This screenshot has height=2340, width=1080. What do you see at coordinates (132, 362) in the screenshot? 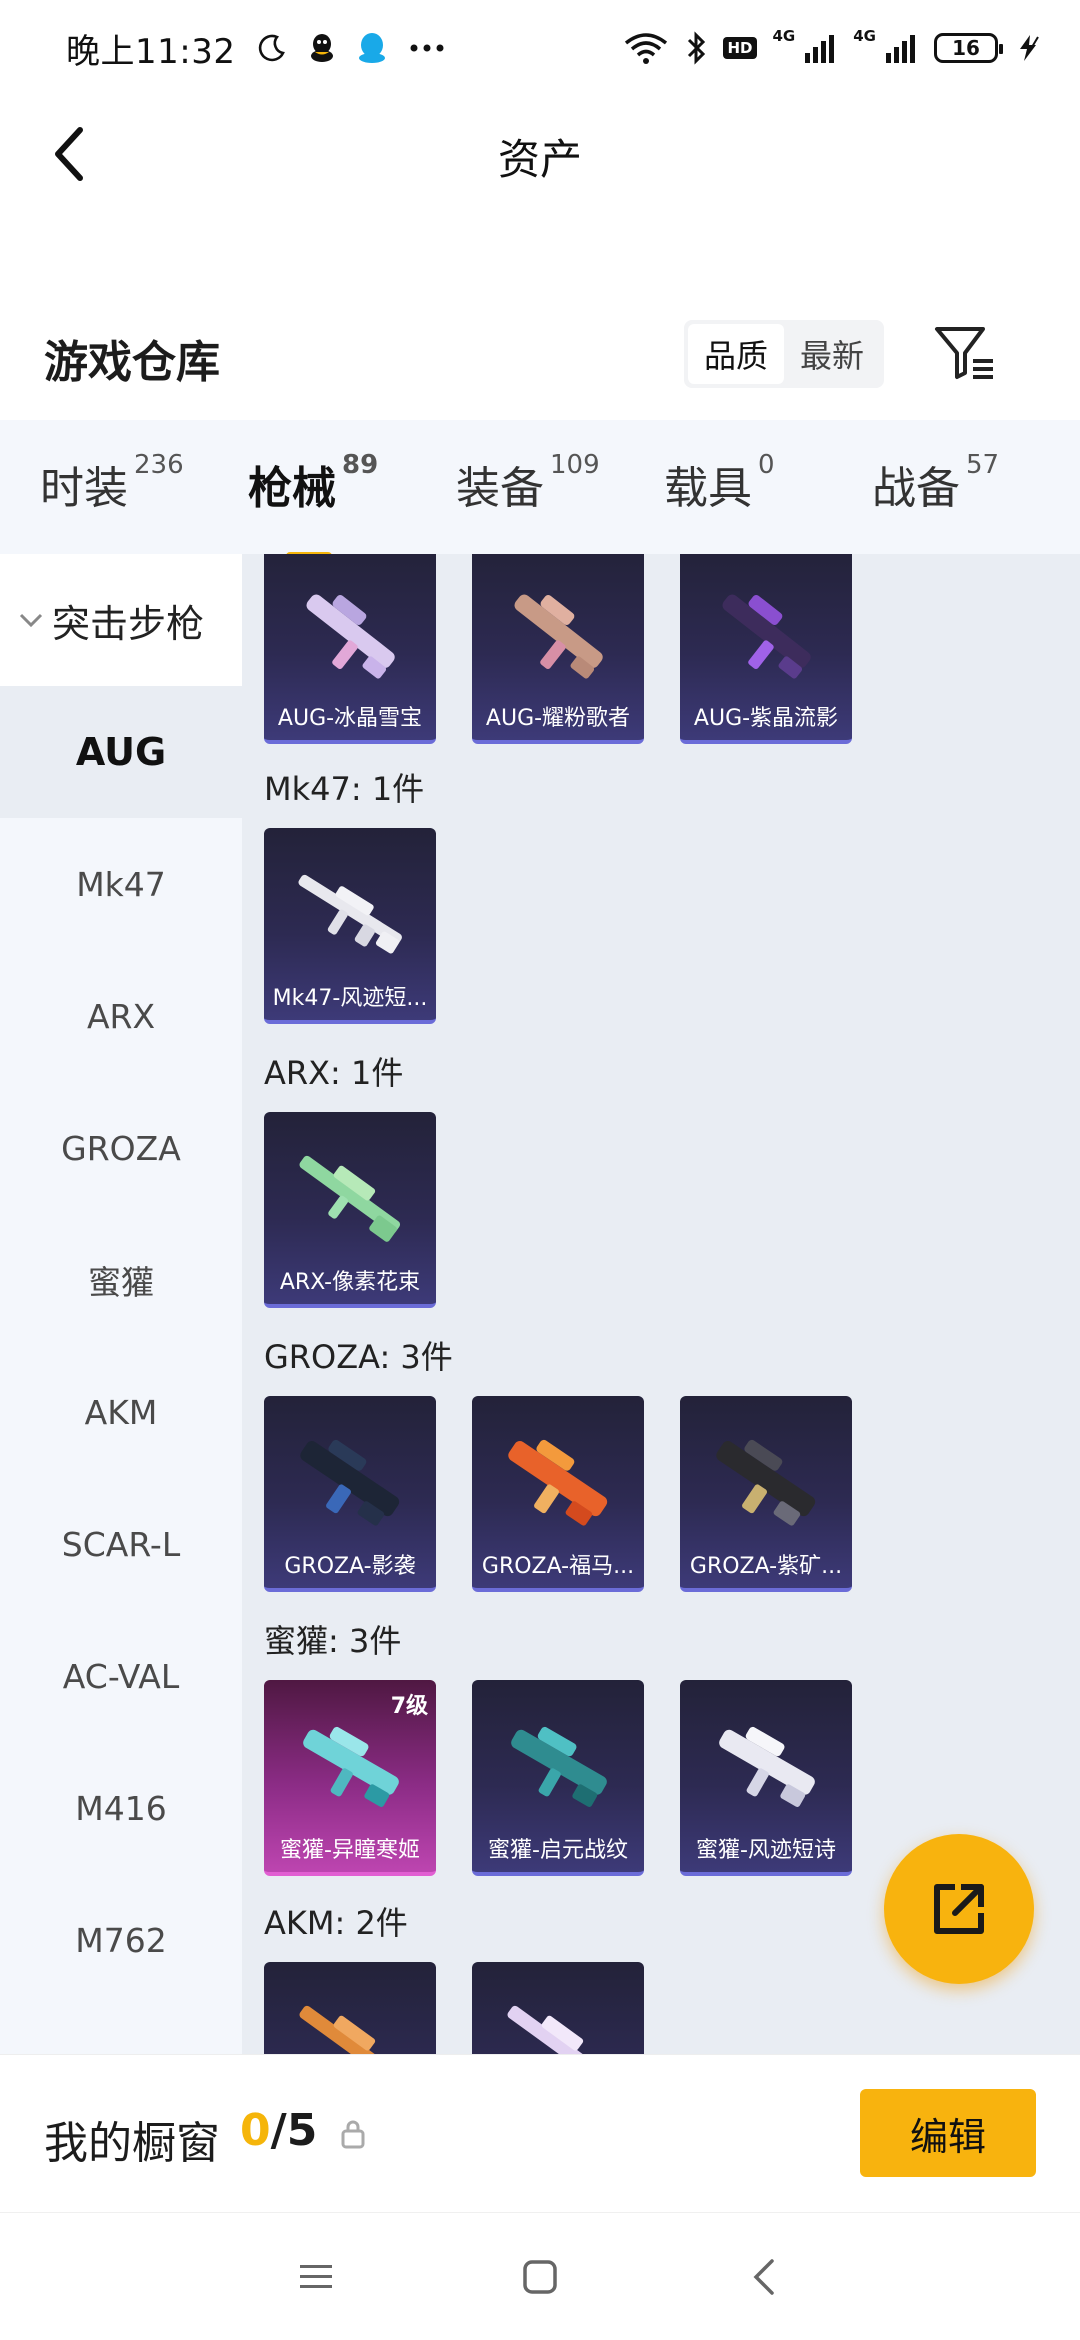
I see `warehouse-title: 游戏仓库` at bounding box center [132, 362].